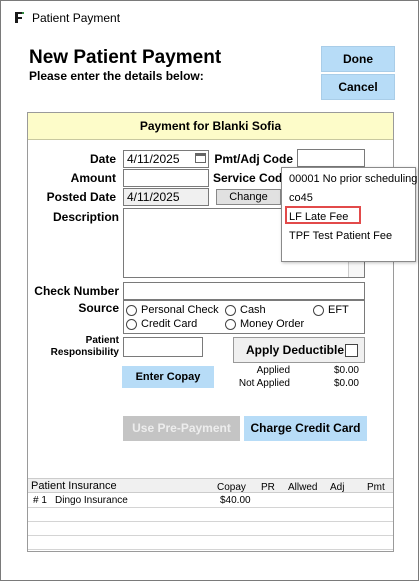 The image size is (419, 581). I want to click on apply-deductible-button: Apply Deductible, so click(299, 350).